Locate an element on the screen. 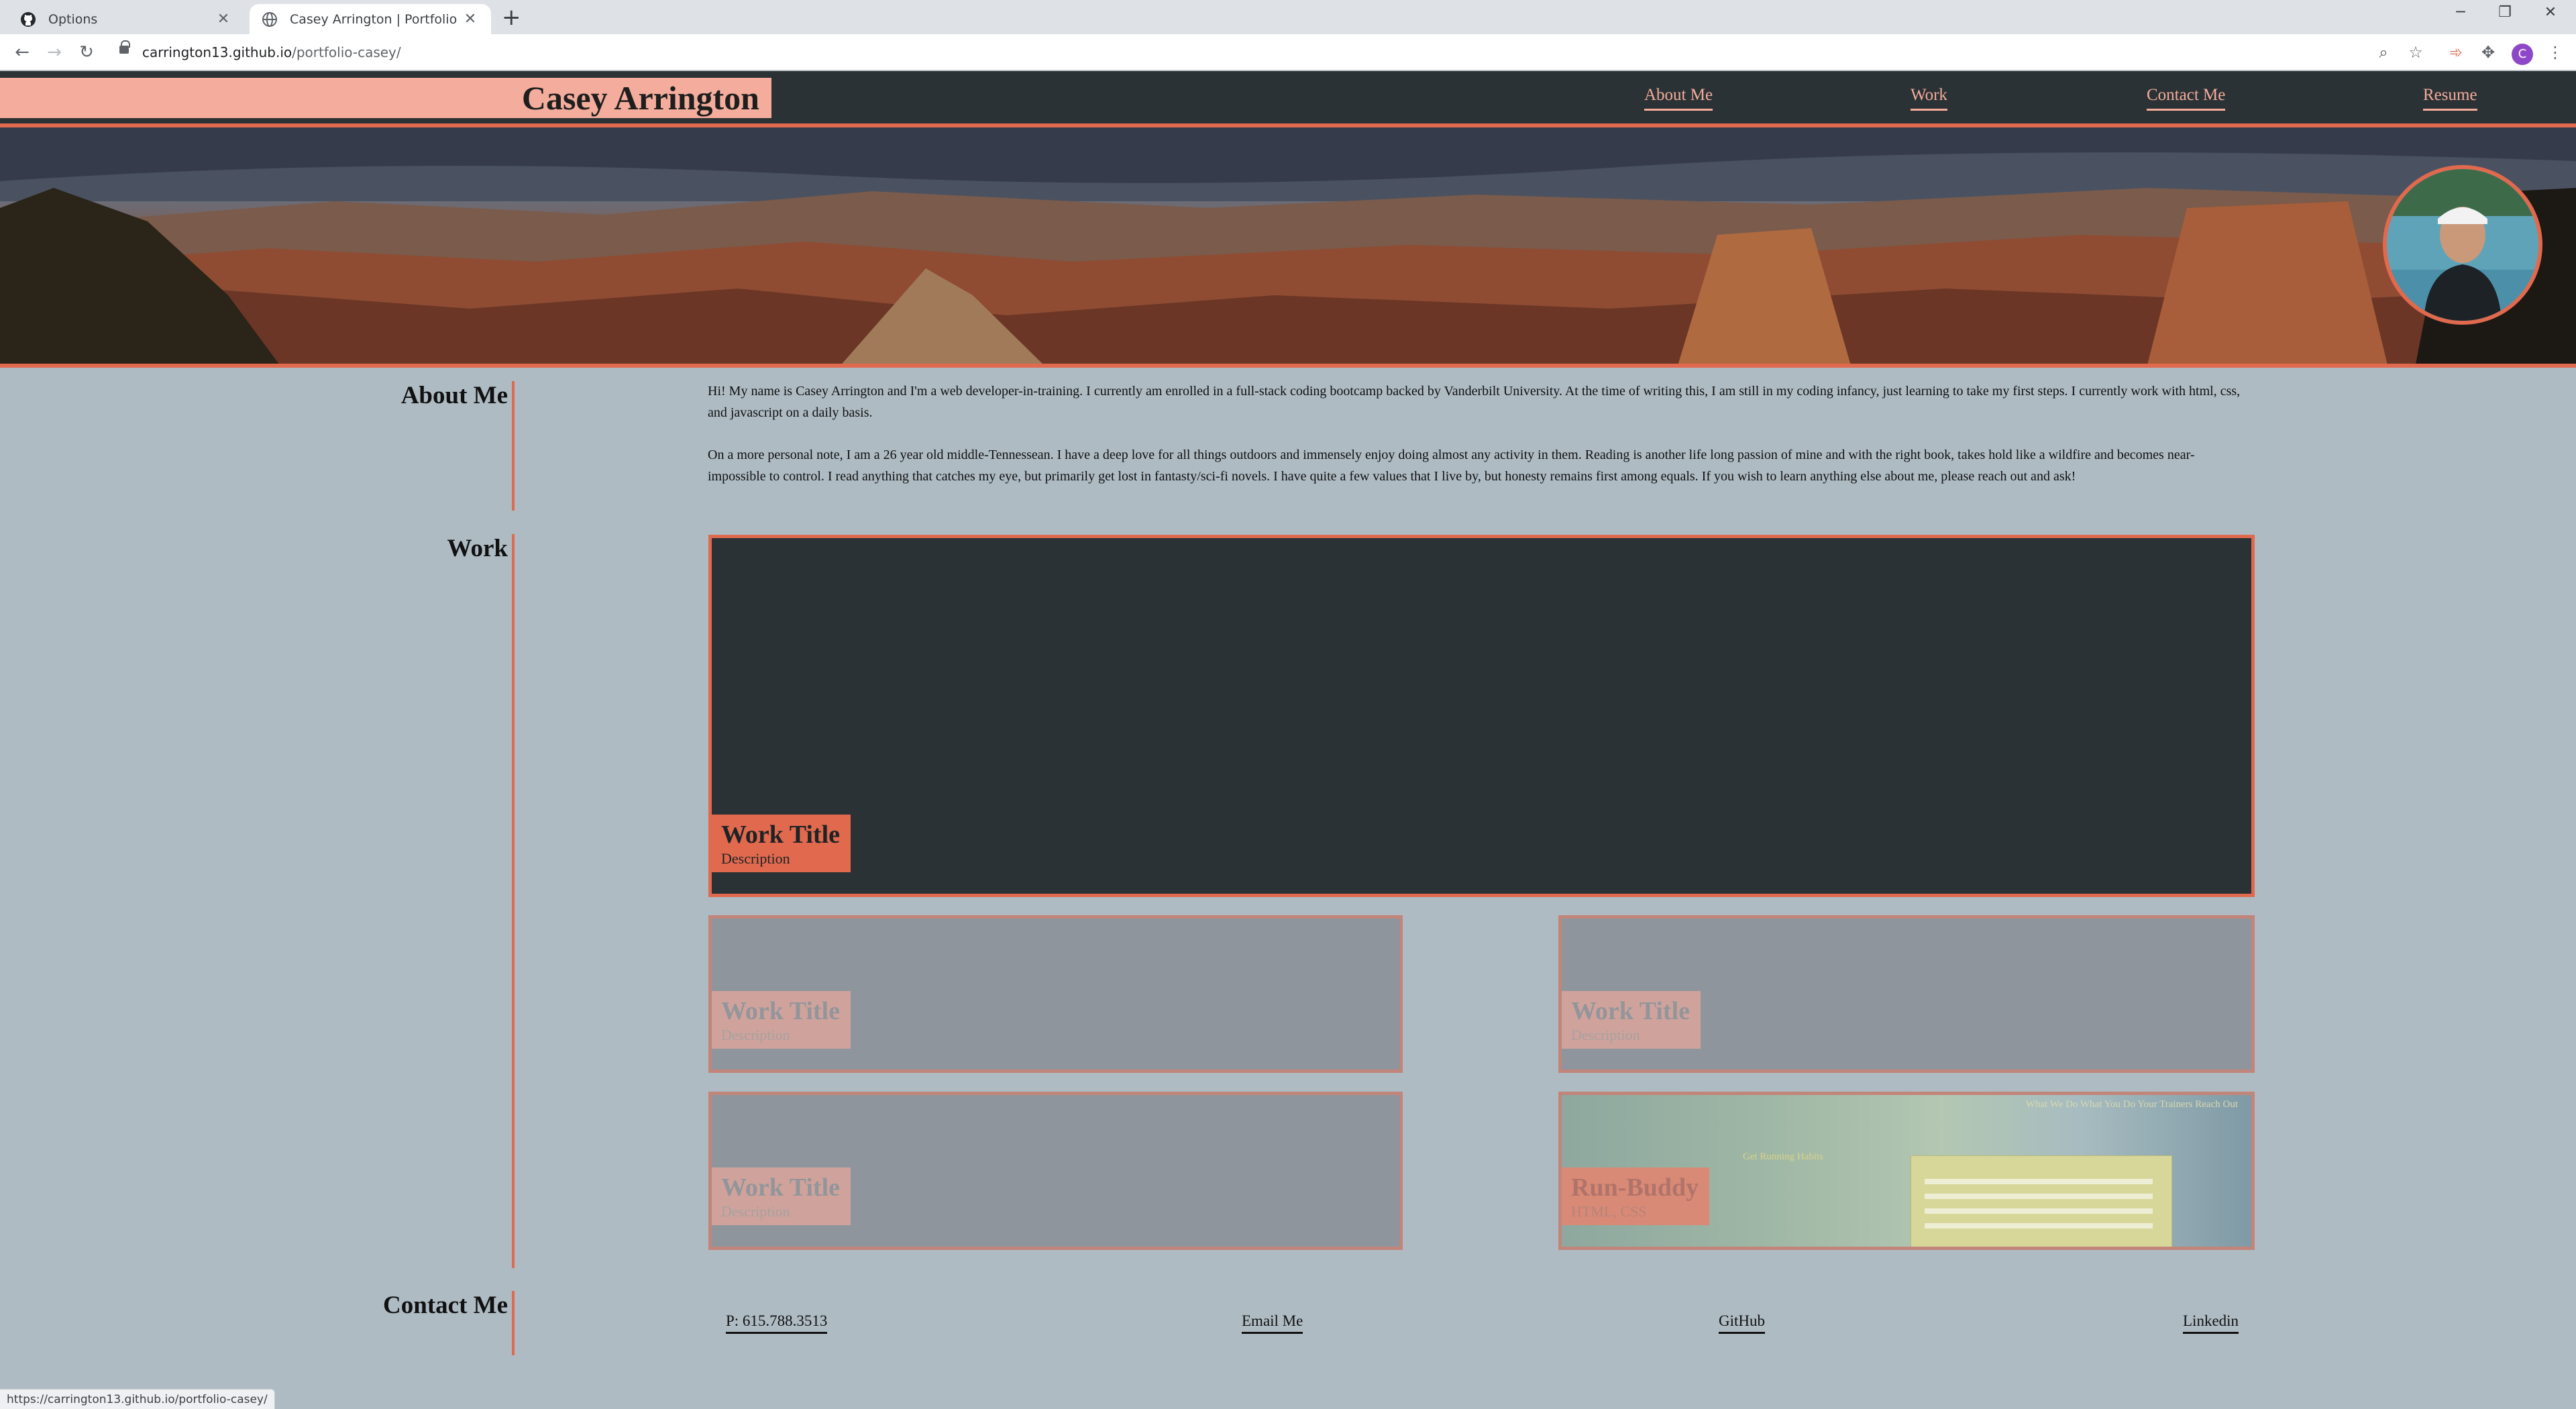 The height and width of the screenshot is (1409, 2576). email-link: Email Me is located at coordinates (1272, 1323).